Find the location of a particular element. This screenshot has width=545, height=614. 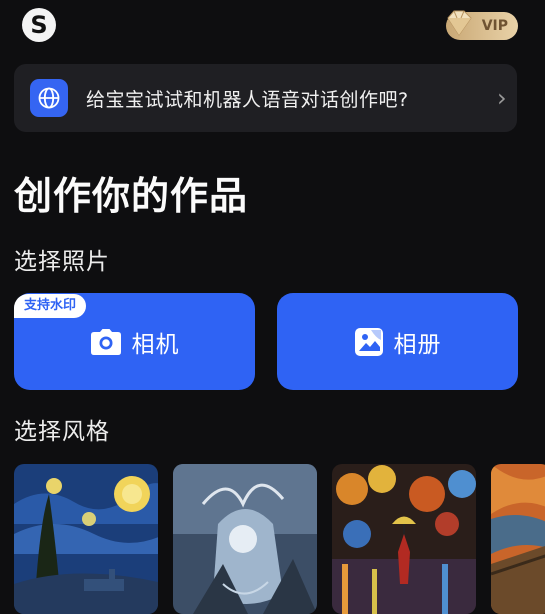

vip-badge: VIP is located at coordinates (482, 25).